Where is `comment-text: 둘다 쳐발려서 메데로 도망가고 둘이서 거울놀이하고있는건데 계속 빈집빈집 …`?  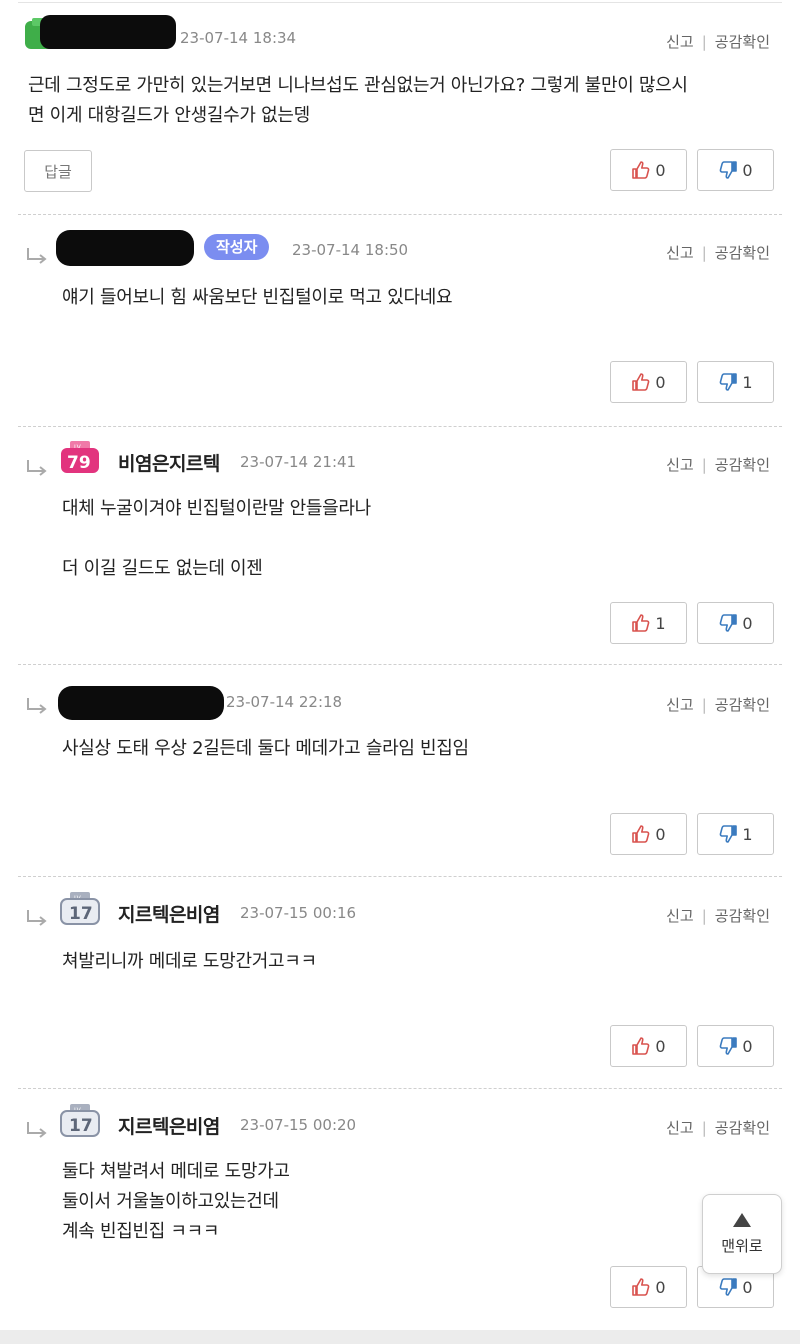 comment-text: 둘다 쳐발려서 메데로 도망가고 둘이서 거울놀이하고있는건데 계속 빈집빈집 … is located at coordinates (176, 1201).